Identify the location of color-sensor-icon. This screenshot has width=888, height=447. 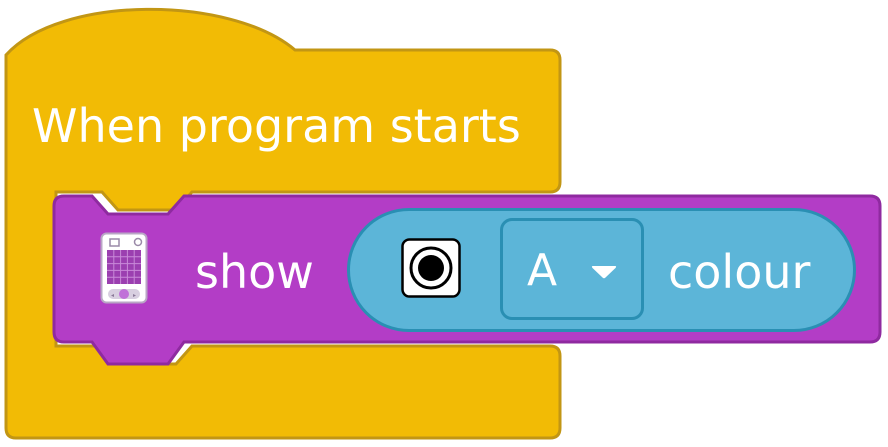
(431, 268).